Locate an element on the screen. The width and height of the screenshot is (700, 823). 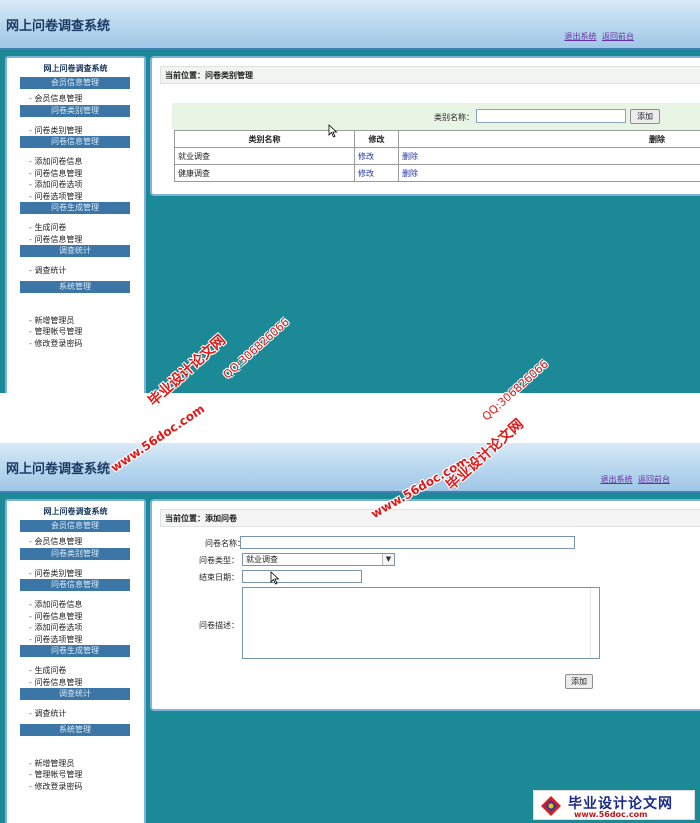
category-name-cell: 就业调查 is located at coordinates (264, 156).